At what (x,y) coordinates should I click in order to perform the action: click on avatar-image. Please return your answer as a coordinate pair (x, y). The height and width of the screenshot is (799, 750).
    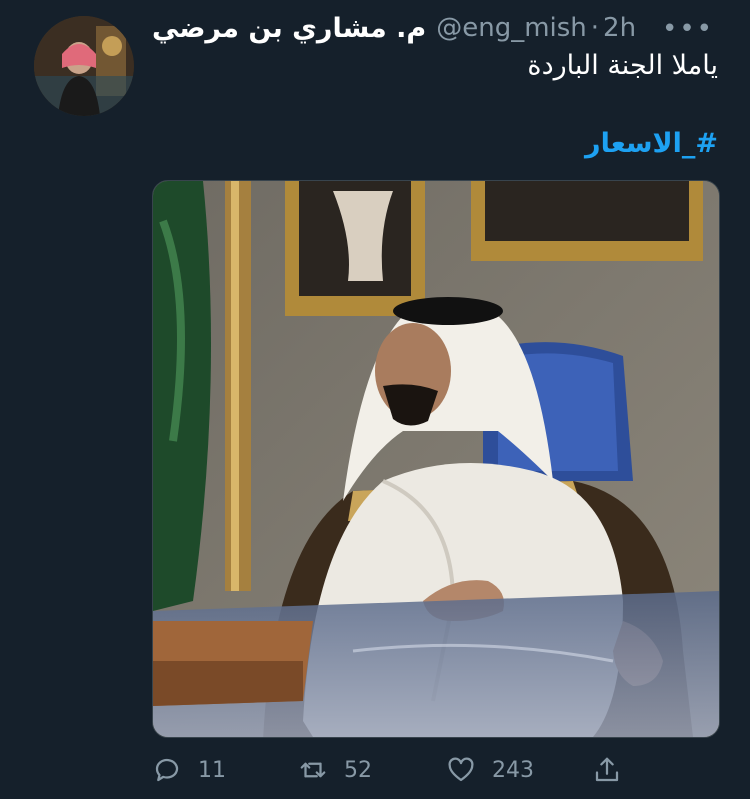
    Looking at the image, I should click on (84, 66).